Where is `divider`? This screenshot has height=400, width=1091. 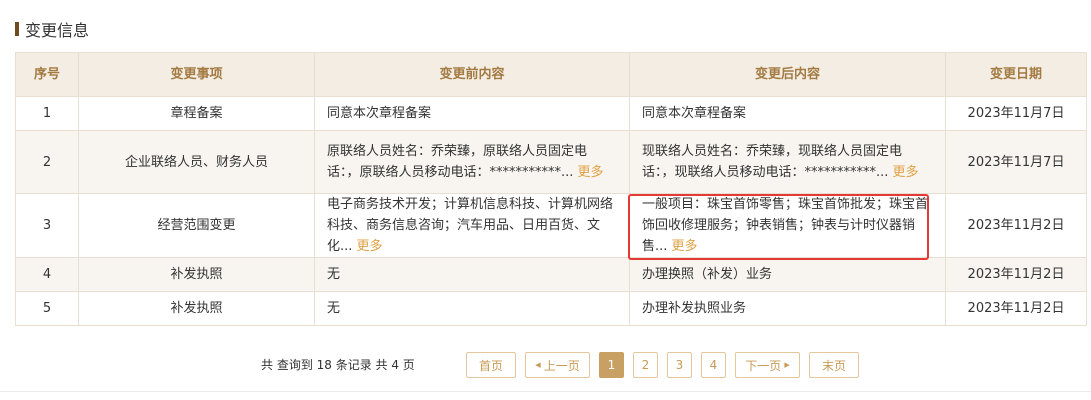 divider is located at coordinates (545, 391).